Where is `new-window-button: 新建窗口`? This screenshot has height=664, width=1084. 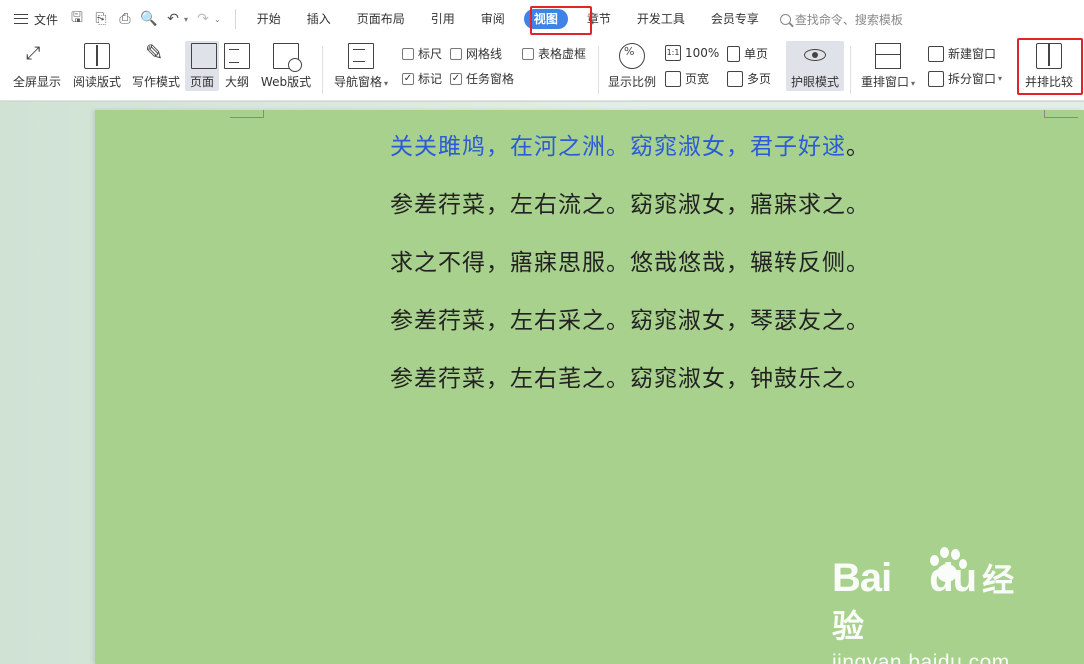
new-window-button: 新建窗口 is located at coordinates (962, 53).